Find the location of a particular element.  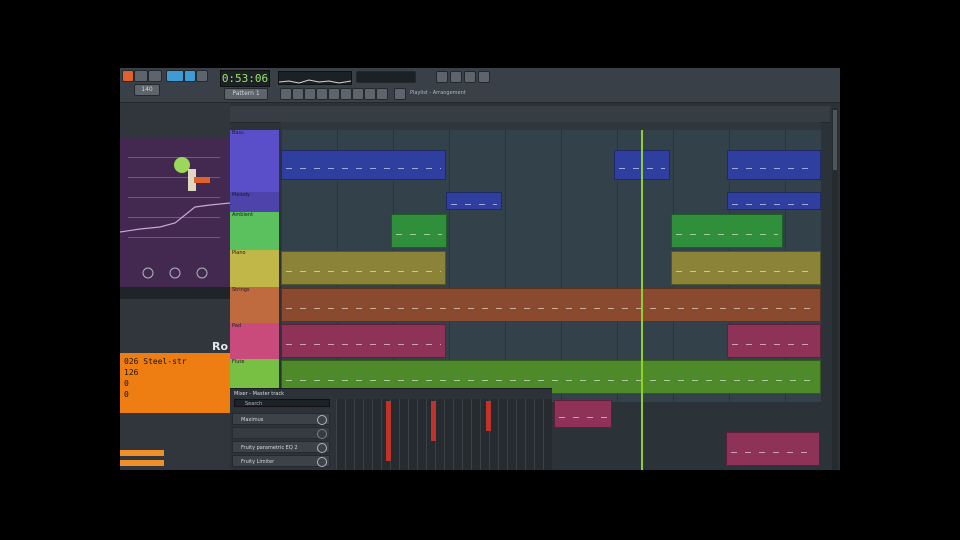

hint-bar: Playlist - Arrangement is located at coordinates (438, 93).